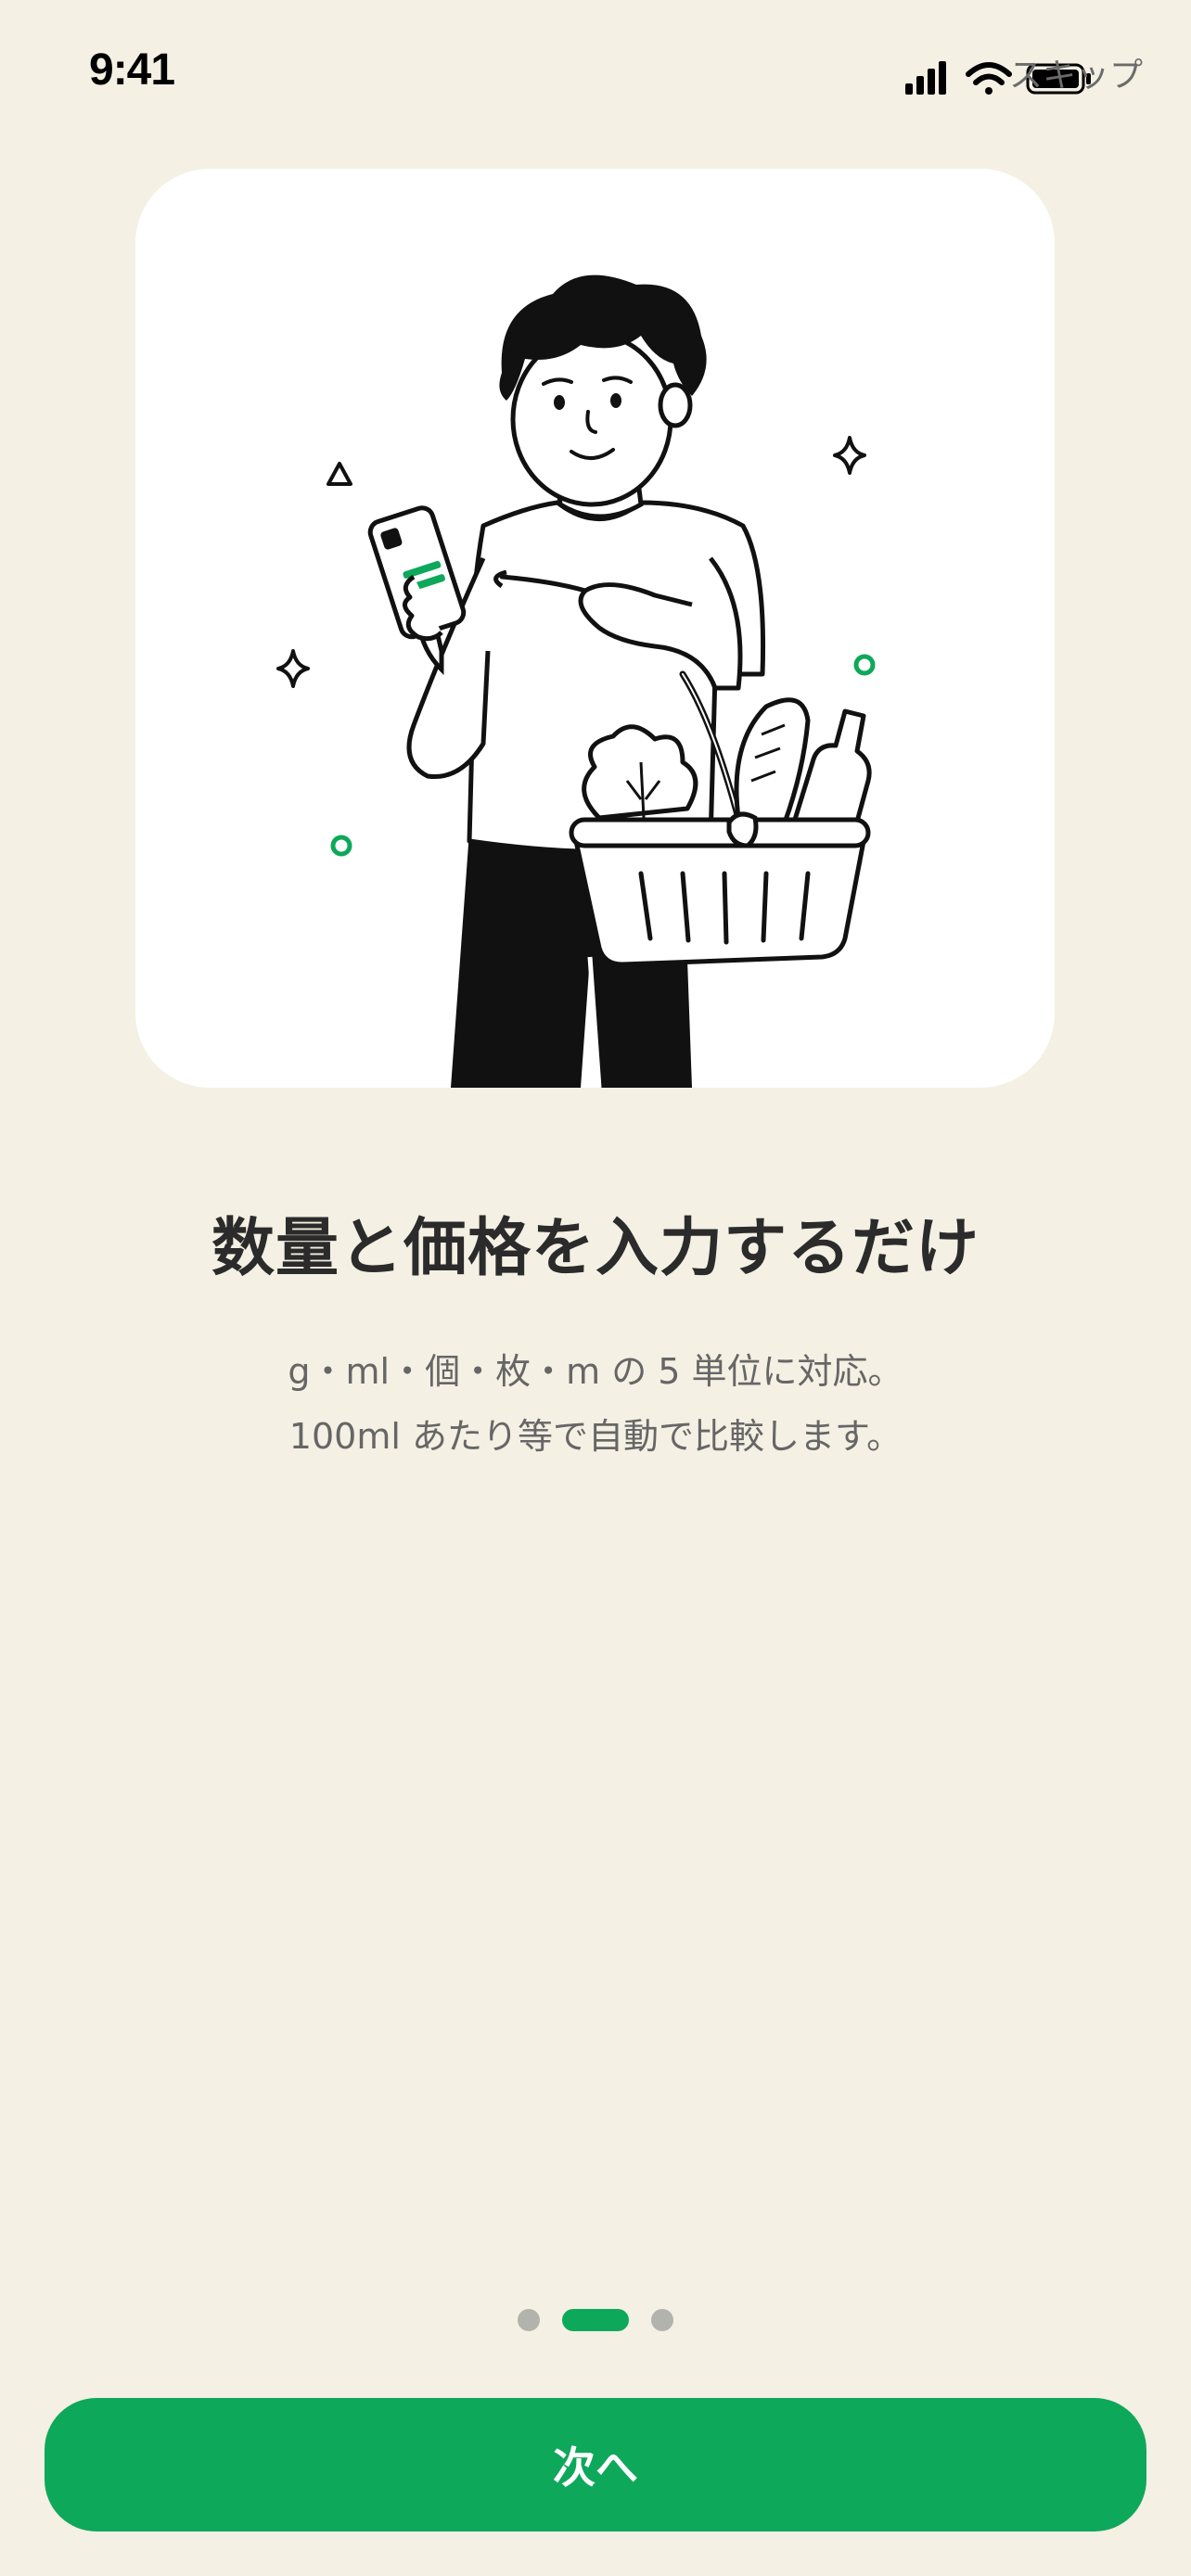 Image resolution: width=1191 pixels, height=2576 pixels. What do you see at coordinates (595, 1437) in the screenshot?
I see `description-line-2: 100ml あたり等で自動で比較します。` at bounding box center [595, 1437].